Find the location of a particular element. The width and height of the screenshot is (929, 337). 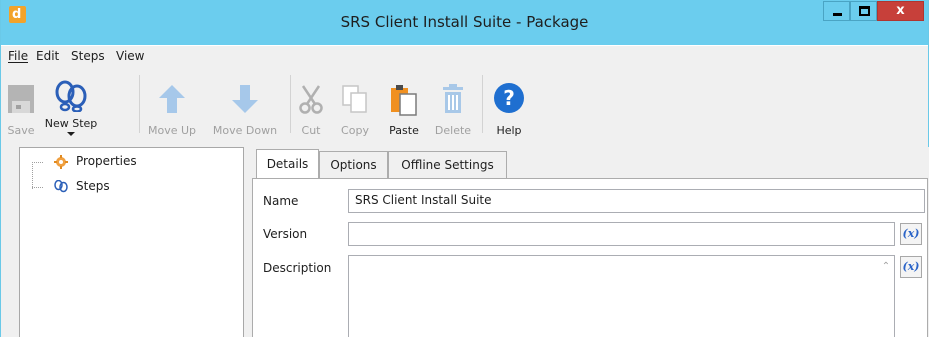

menu-file-label: File is located at coordinates (18, 56).